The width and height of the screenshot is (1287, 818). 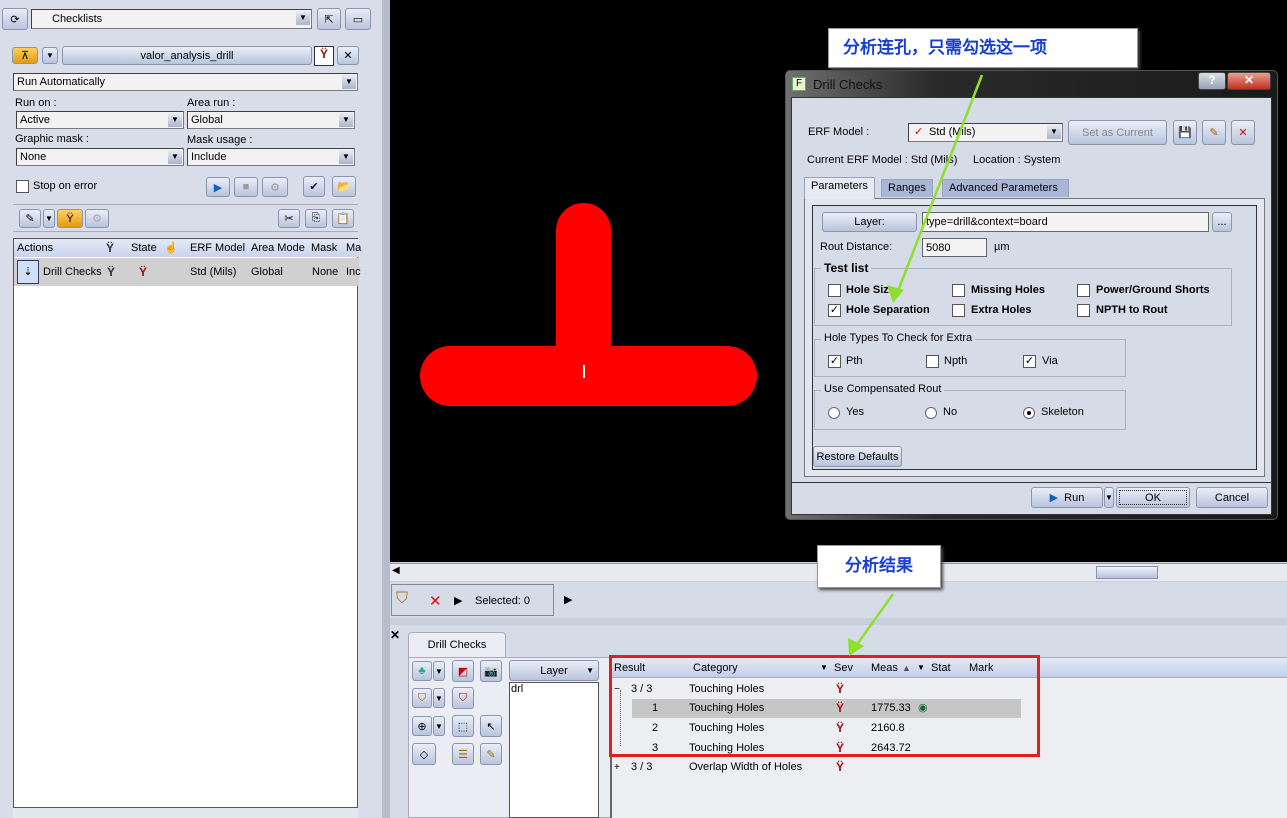 What do you see at coordinates (939, 185) in the screenshot?
I see `arrow-to-hole-separation` at bounding box center [939, 185].